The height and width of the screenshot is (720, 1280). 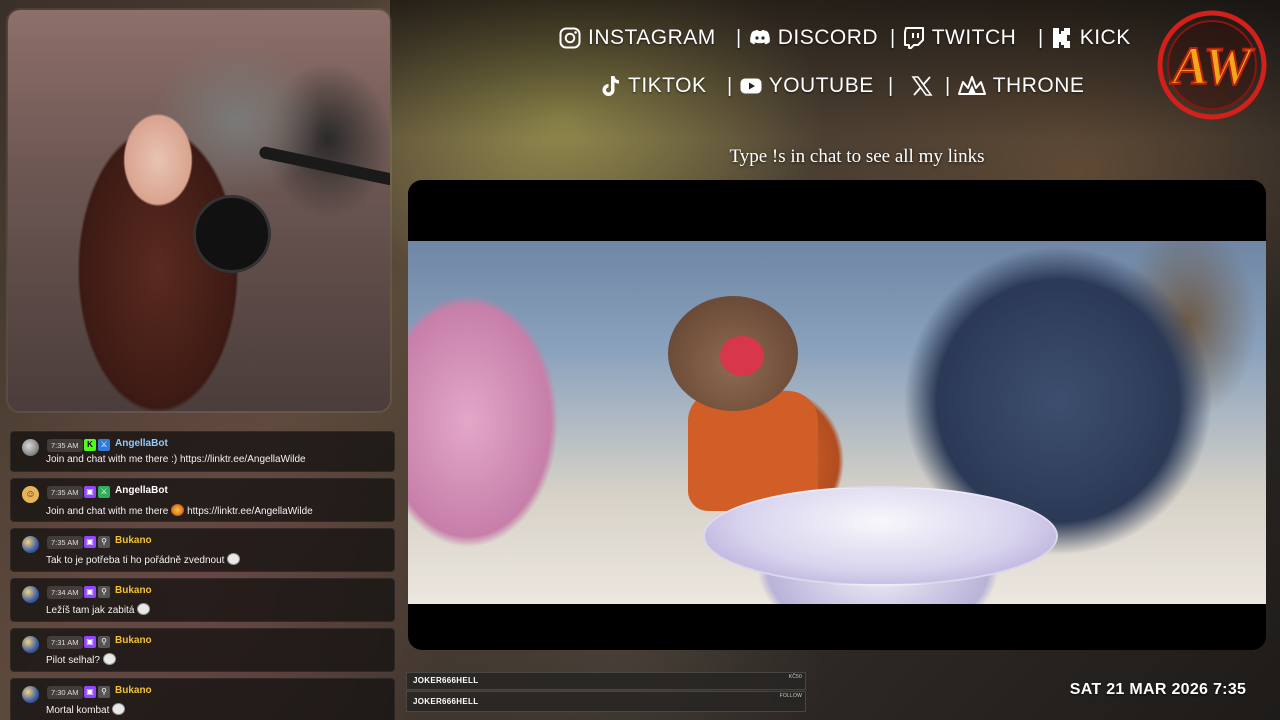 I want to click on throne-icon, so click(x=972, y=86).